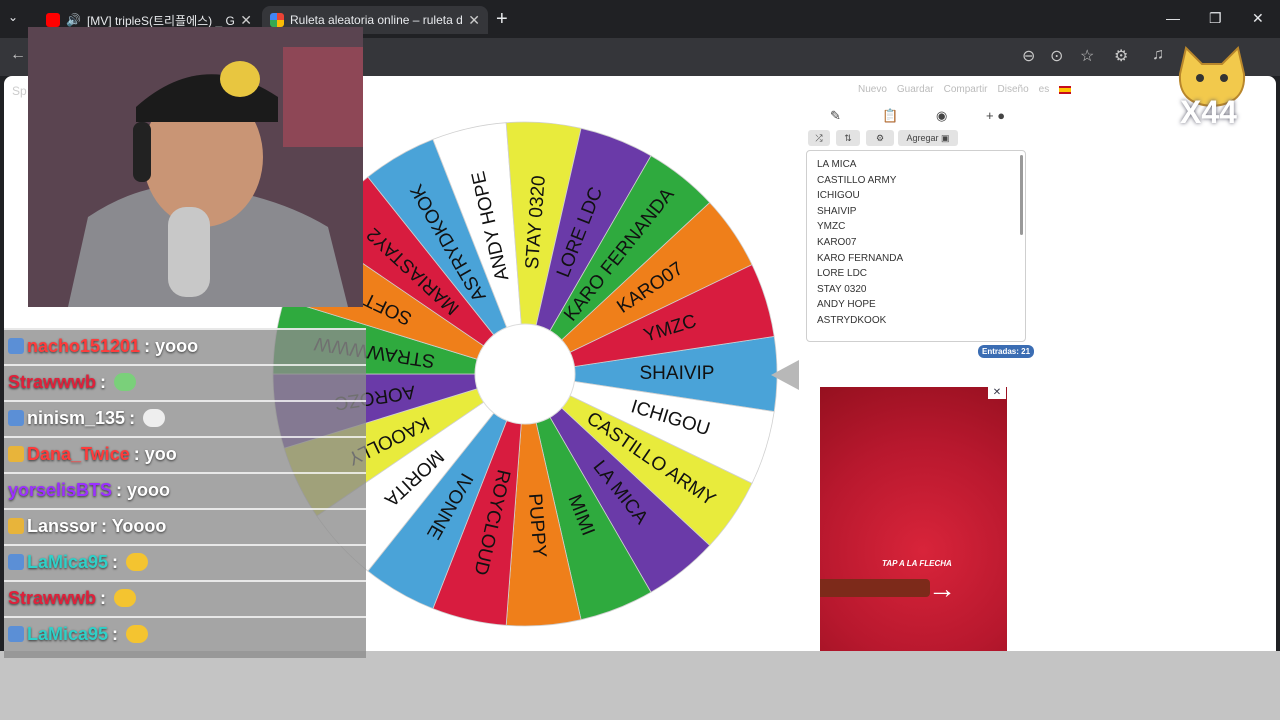  What do you see at coordinates (942, 588) in the screenshot?
I see `arrow-icon: →` at bounding box center [942, 588].